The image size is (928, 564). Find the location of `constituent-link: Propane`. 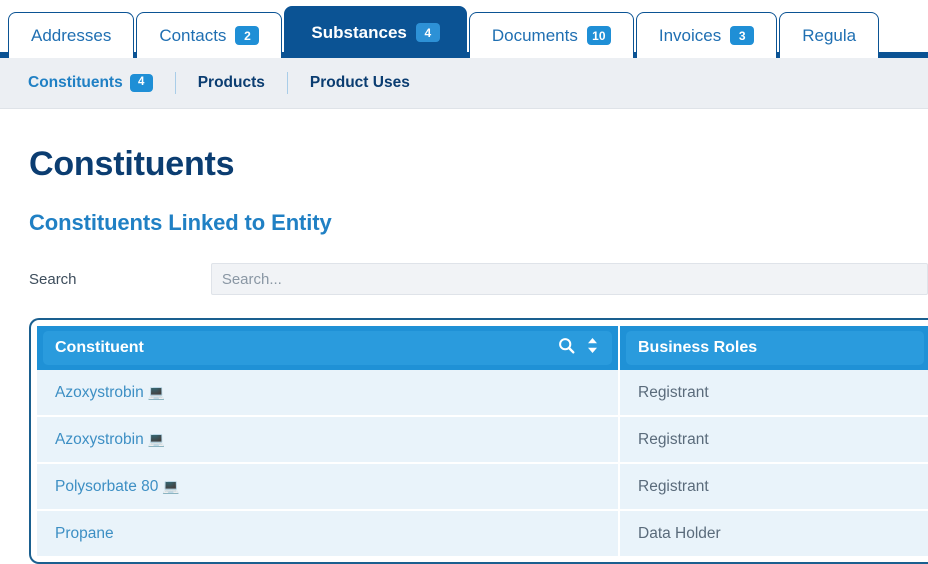

constituent-link: Propane is located at coordinates (84, 533).